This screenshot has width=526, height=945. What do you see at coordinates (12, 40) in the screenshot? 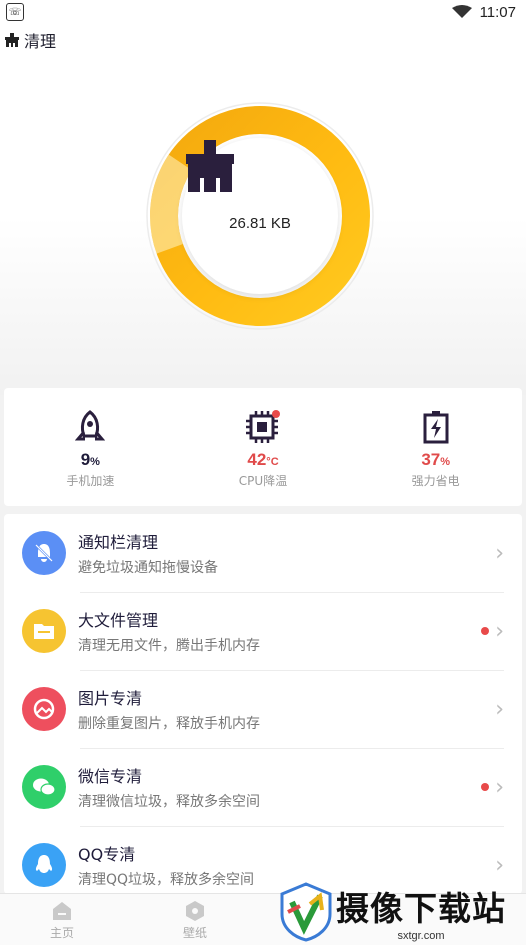
I see `broom-small-icon` at bounding box center [12, 40].